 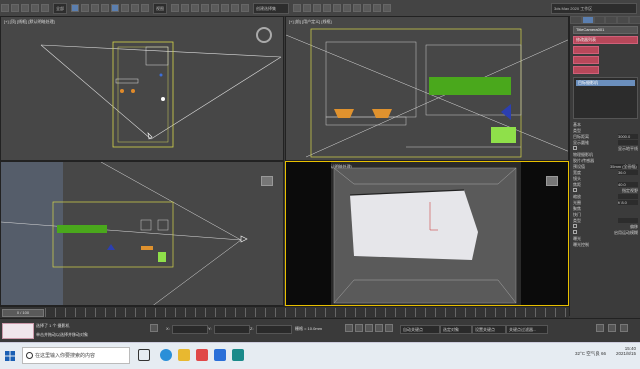 What do you see at coordinates (634, 20) in the screenshot?
I see `utilities-tab-icon` at bounding box center [634, 20].